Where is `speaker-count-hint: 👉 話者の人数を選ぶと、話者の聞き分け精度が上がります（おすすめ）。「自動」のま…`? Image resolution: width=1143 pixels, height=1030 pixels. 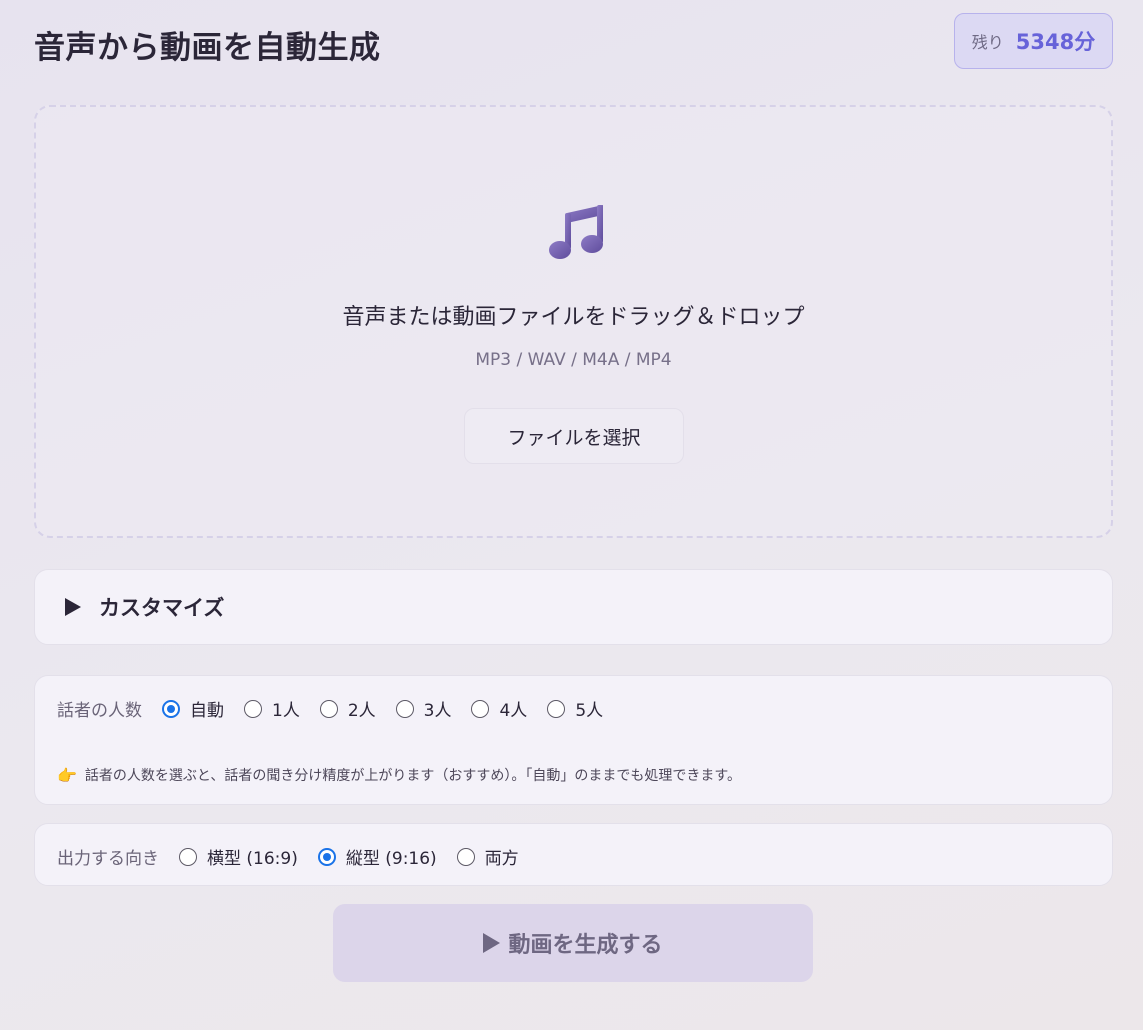
speaker-count-hint: 👉 話者の人数を選ぶと、話者の聞き分け精度が上がります（おすすめ）。「自動」のま… is located at coordinates (399, 775).